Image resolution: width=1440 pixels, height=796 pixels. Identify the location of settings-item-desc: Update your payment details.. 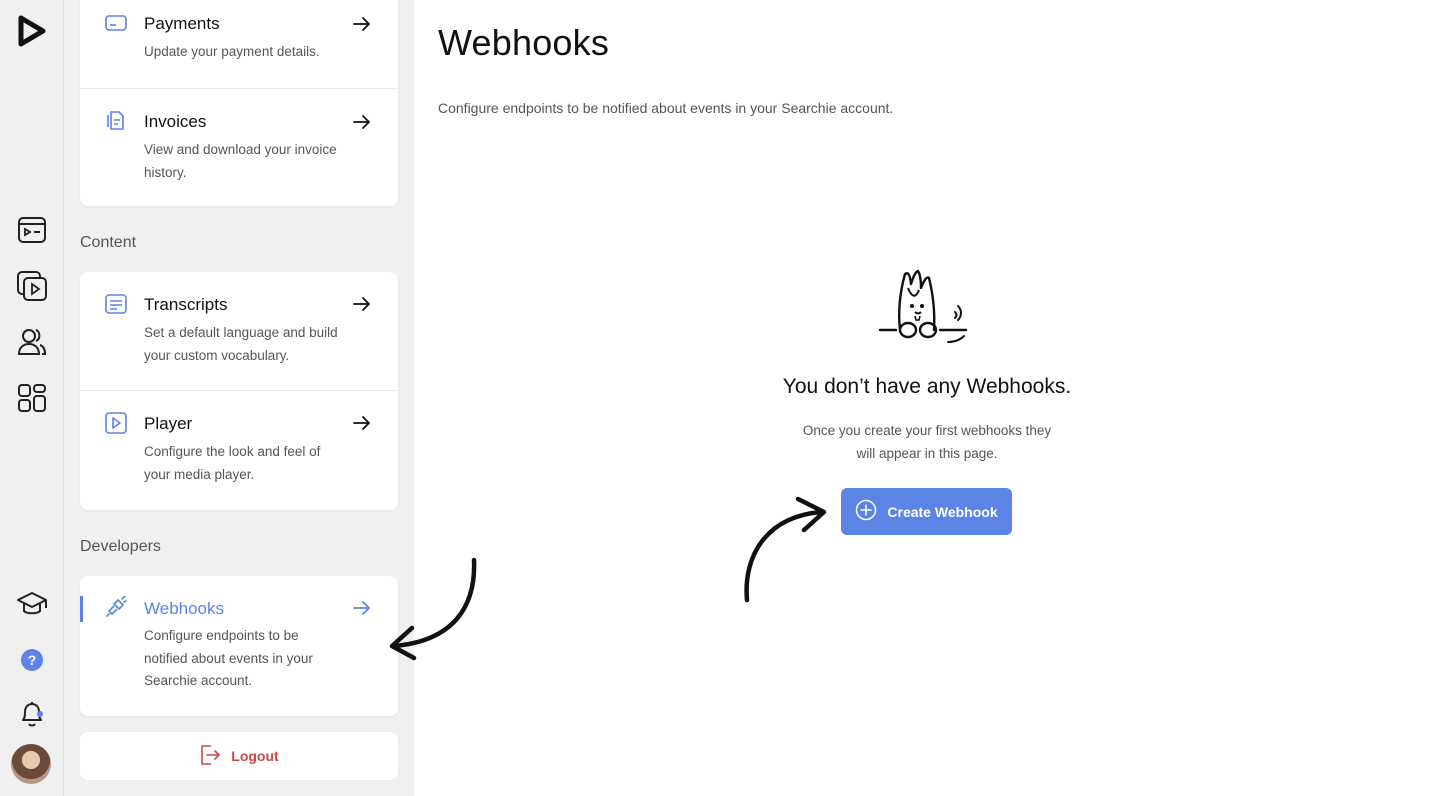
(232, 51).